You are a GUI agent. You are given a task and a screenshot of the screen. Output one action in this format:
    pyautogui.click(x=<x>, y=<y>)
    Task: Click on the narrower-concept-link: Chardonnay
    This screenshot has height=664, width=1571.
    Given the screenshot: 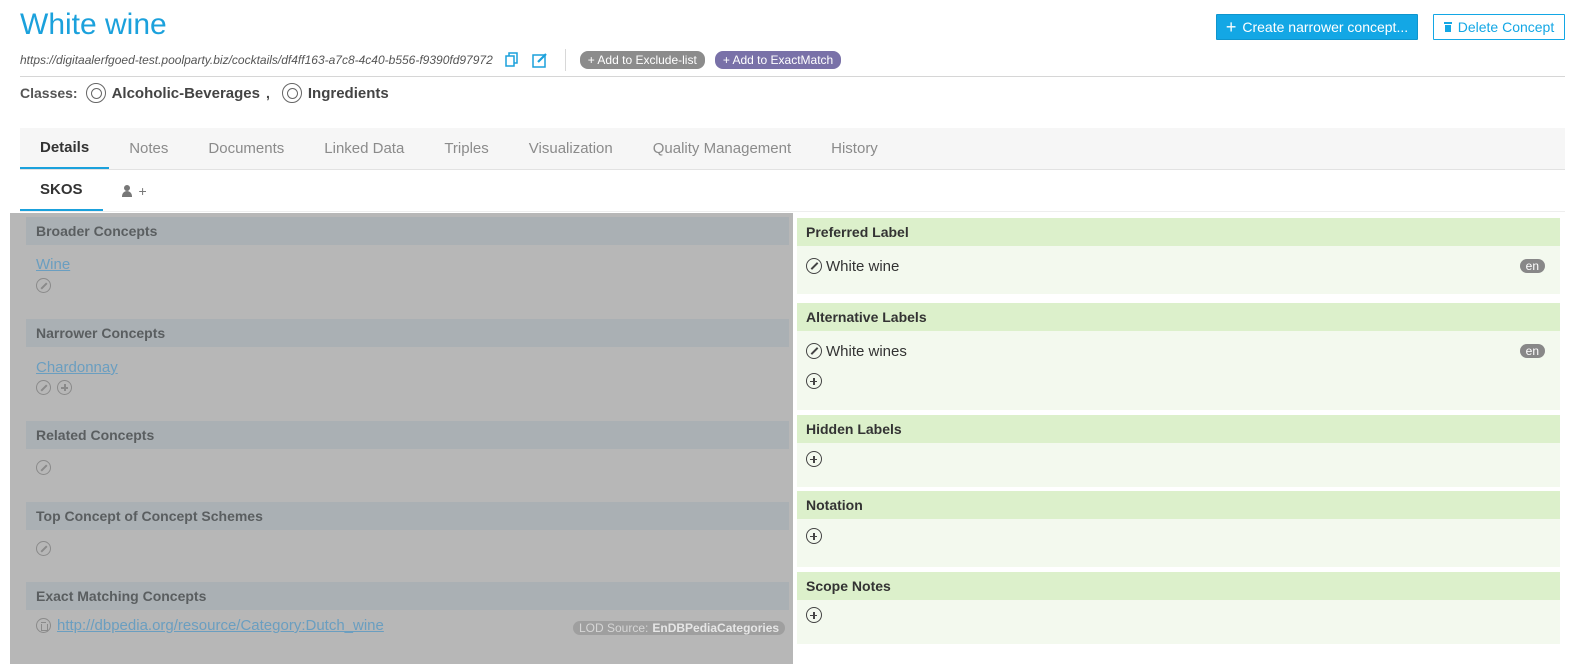 What is the action you would take?
    pyautogui.click(x=77, y=367)
    